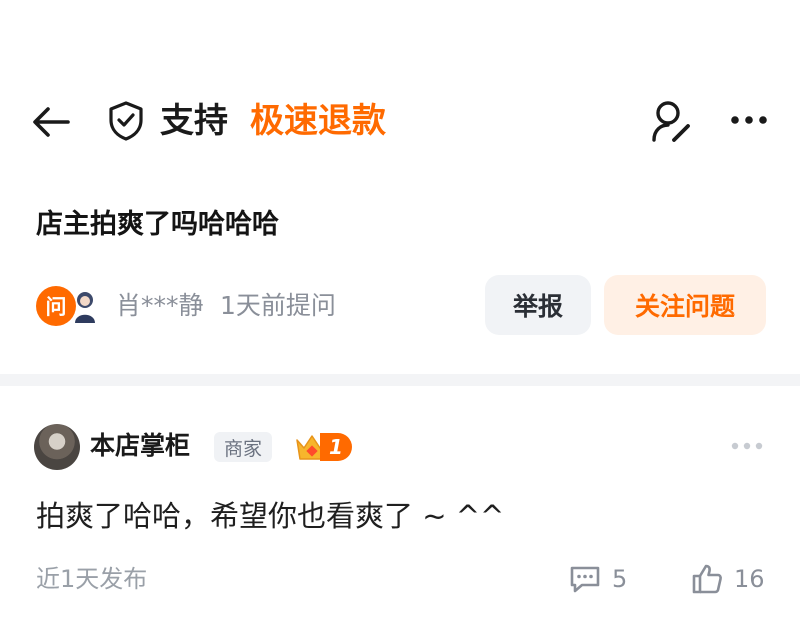 This screenshot has width=800, height=627. Describe the element at coordinates (749, 579) in the screenshot. I see `like-count: 16` at that location.